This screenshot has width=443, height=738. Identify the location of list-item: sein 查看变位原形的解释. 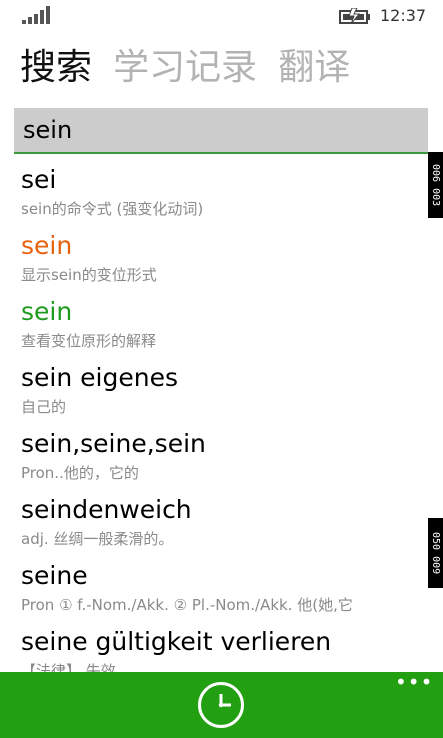
(221, 327).